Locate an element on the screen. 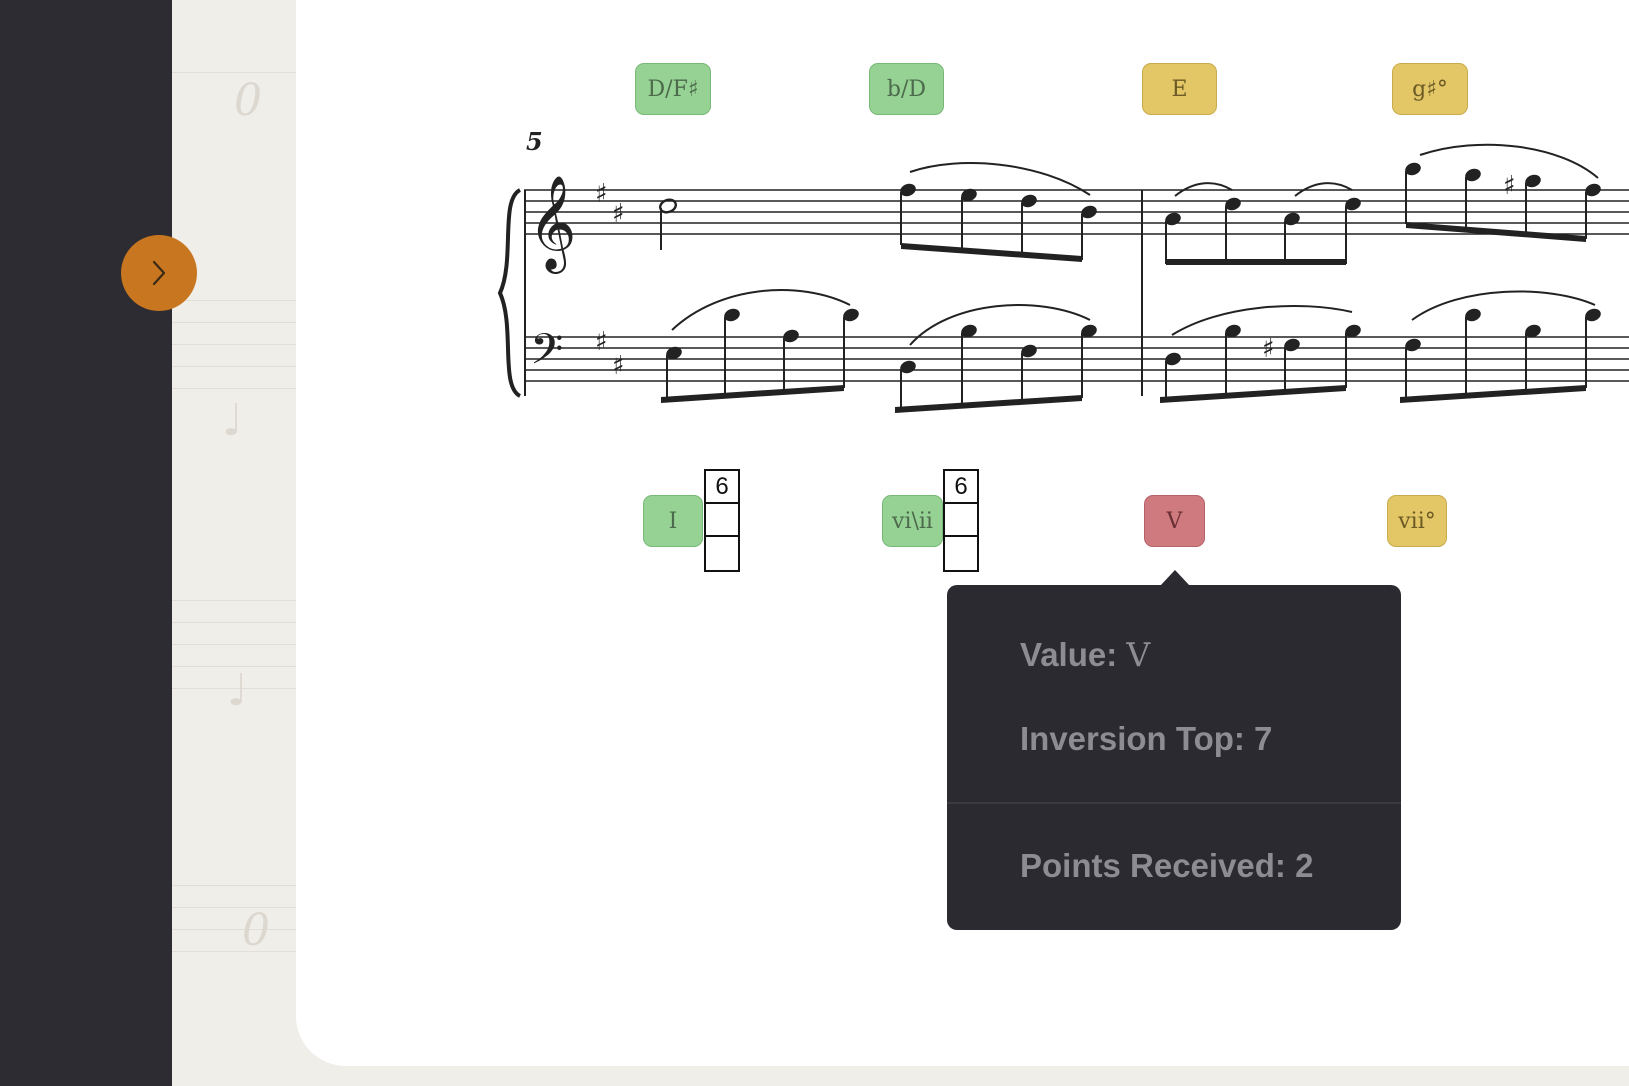  measure-number: 5 is located at coordinates (534, 141).